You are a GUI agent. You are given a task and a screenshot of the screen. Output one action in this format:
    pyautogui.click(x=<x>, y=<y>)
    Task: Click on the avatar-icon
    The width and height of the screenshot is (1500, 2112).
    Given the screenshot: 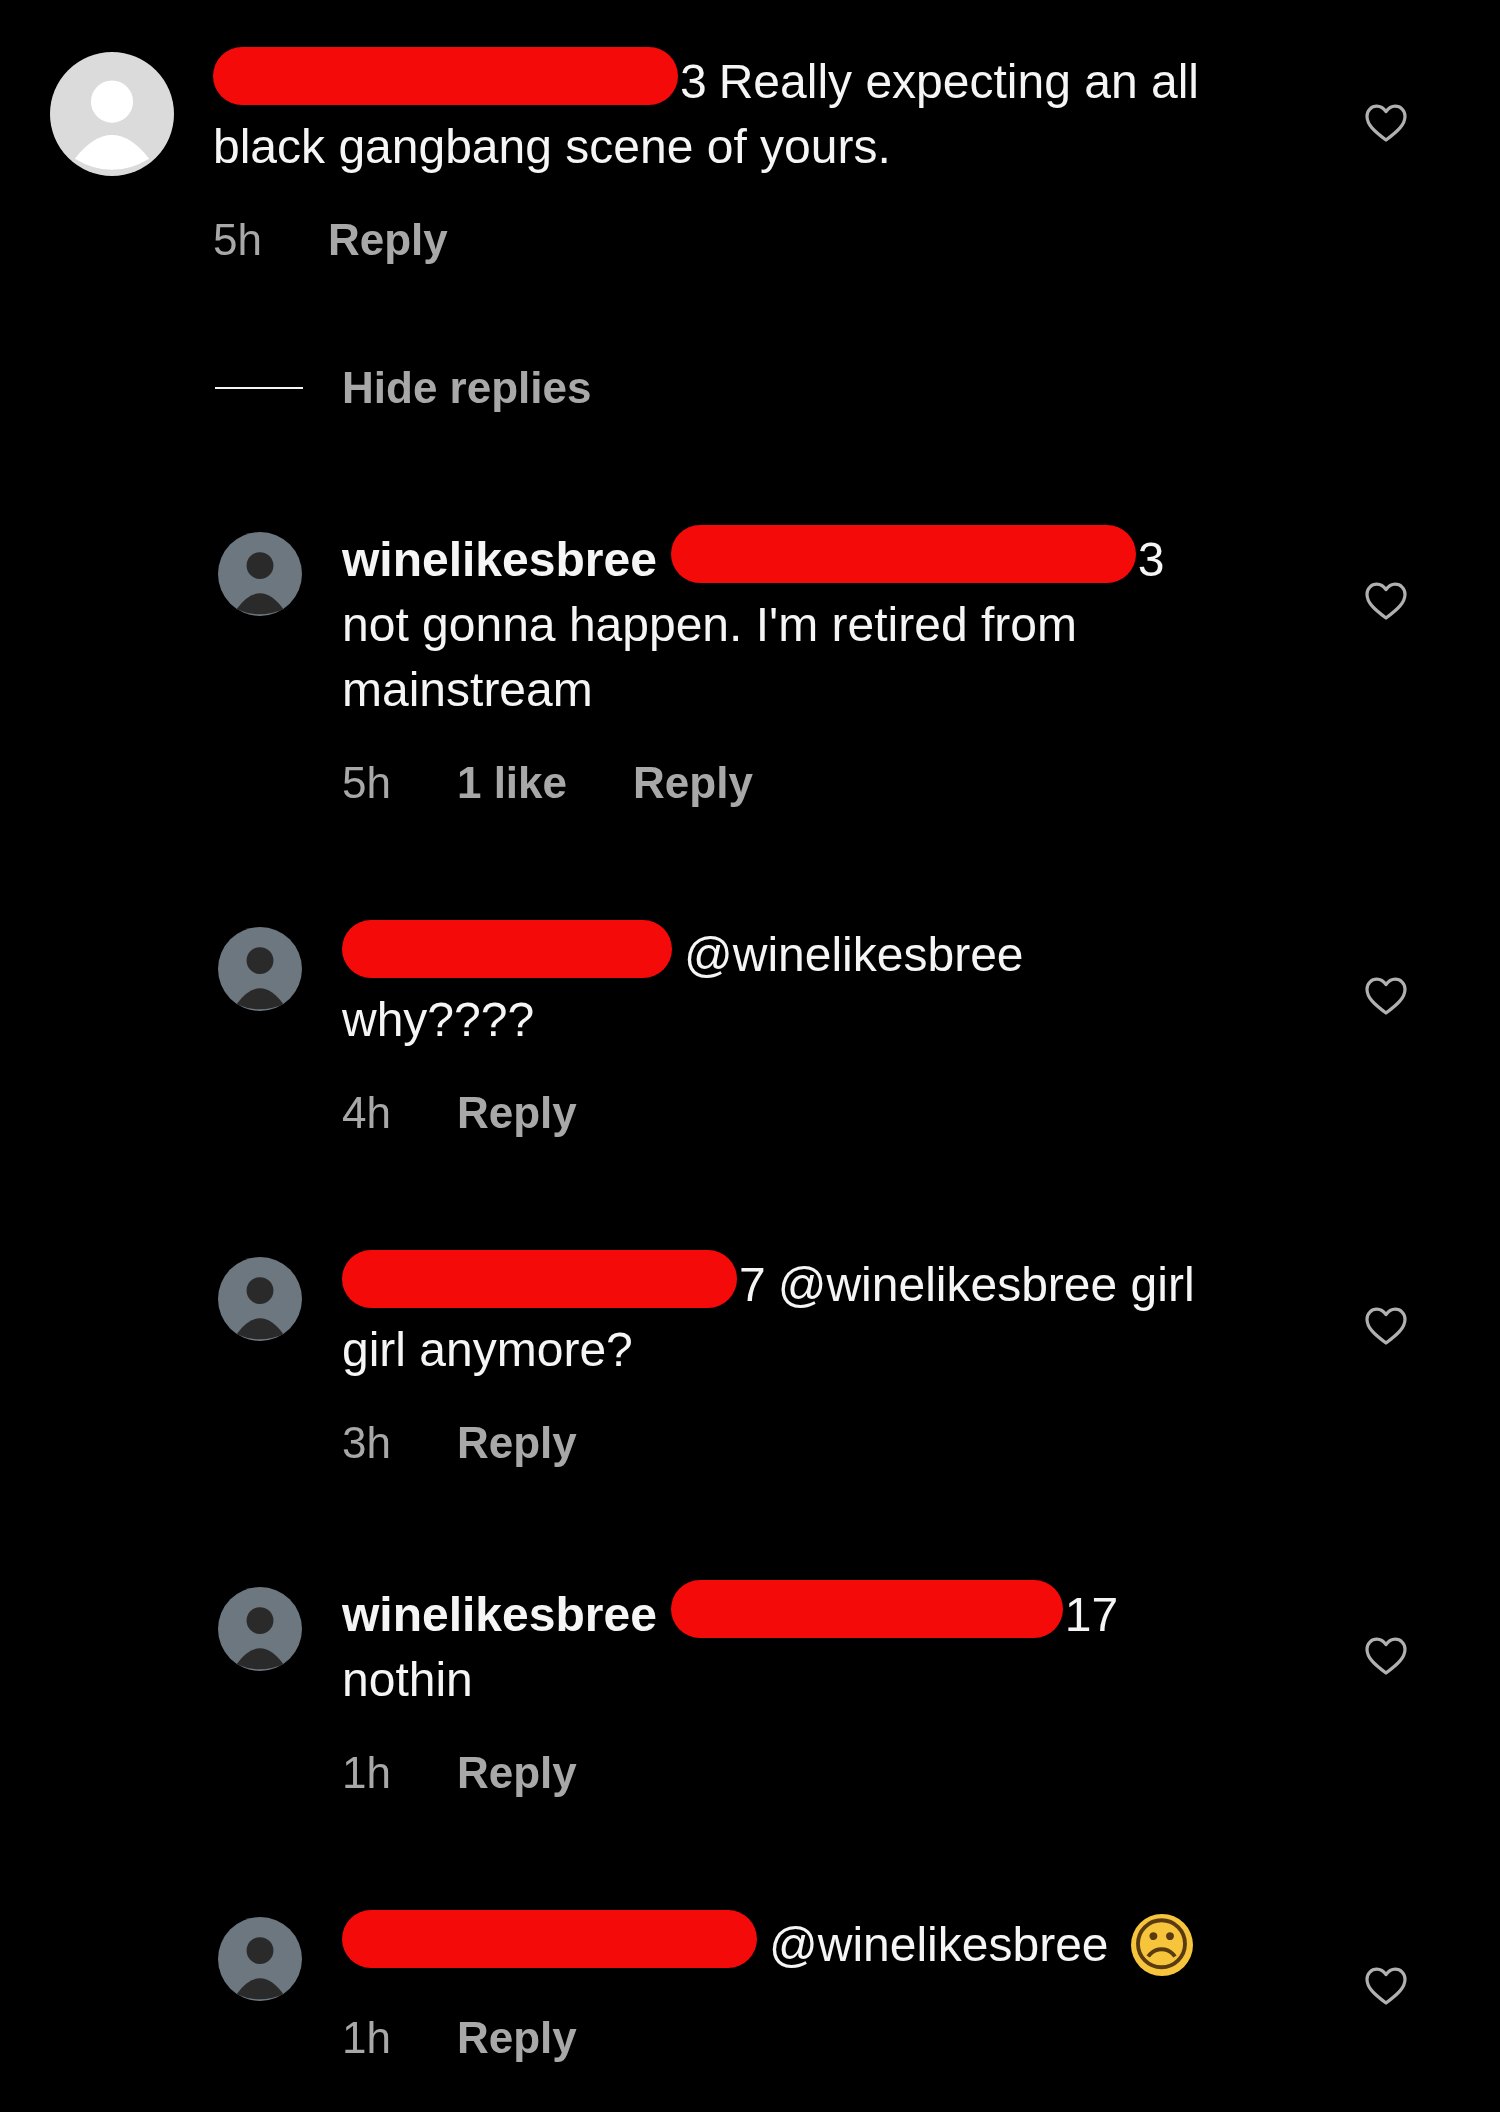 What is the action you would take?
    pyautogui.click(x=112, y=114)
    